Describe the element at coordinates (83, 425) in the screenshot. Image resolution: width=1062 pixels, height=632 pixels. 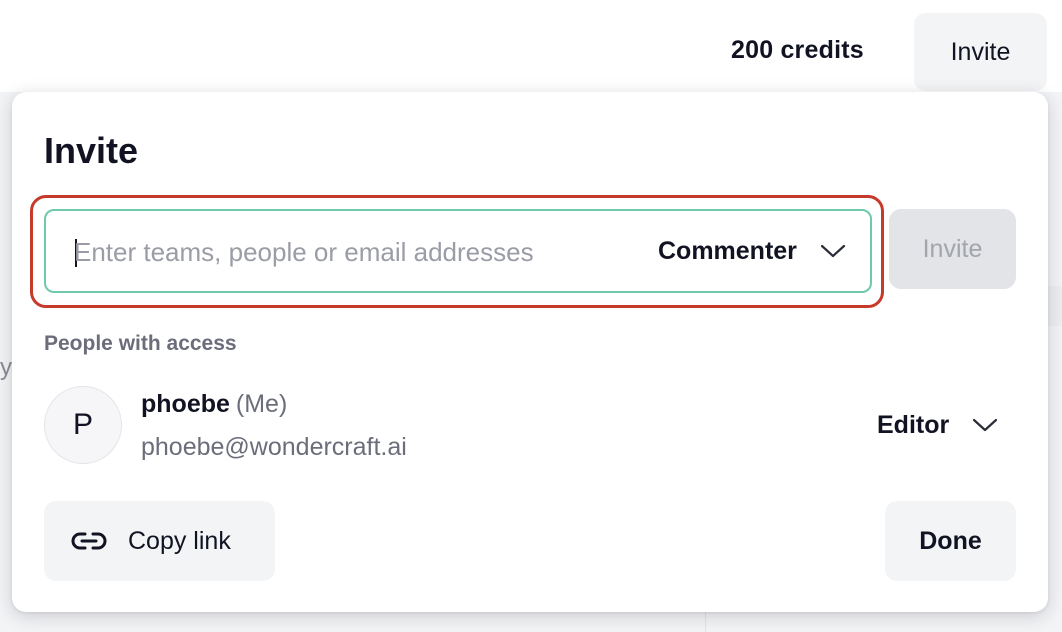
I see `avatar: P` at that location.